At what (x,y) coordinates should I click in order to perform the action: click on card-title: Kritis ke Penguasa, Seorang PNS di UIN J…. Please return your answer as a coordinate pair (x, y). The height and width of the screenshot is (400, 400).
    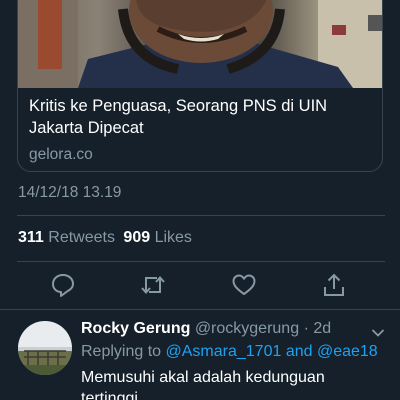
    Looking at the image, I should click on (178, 117).